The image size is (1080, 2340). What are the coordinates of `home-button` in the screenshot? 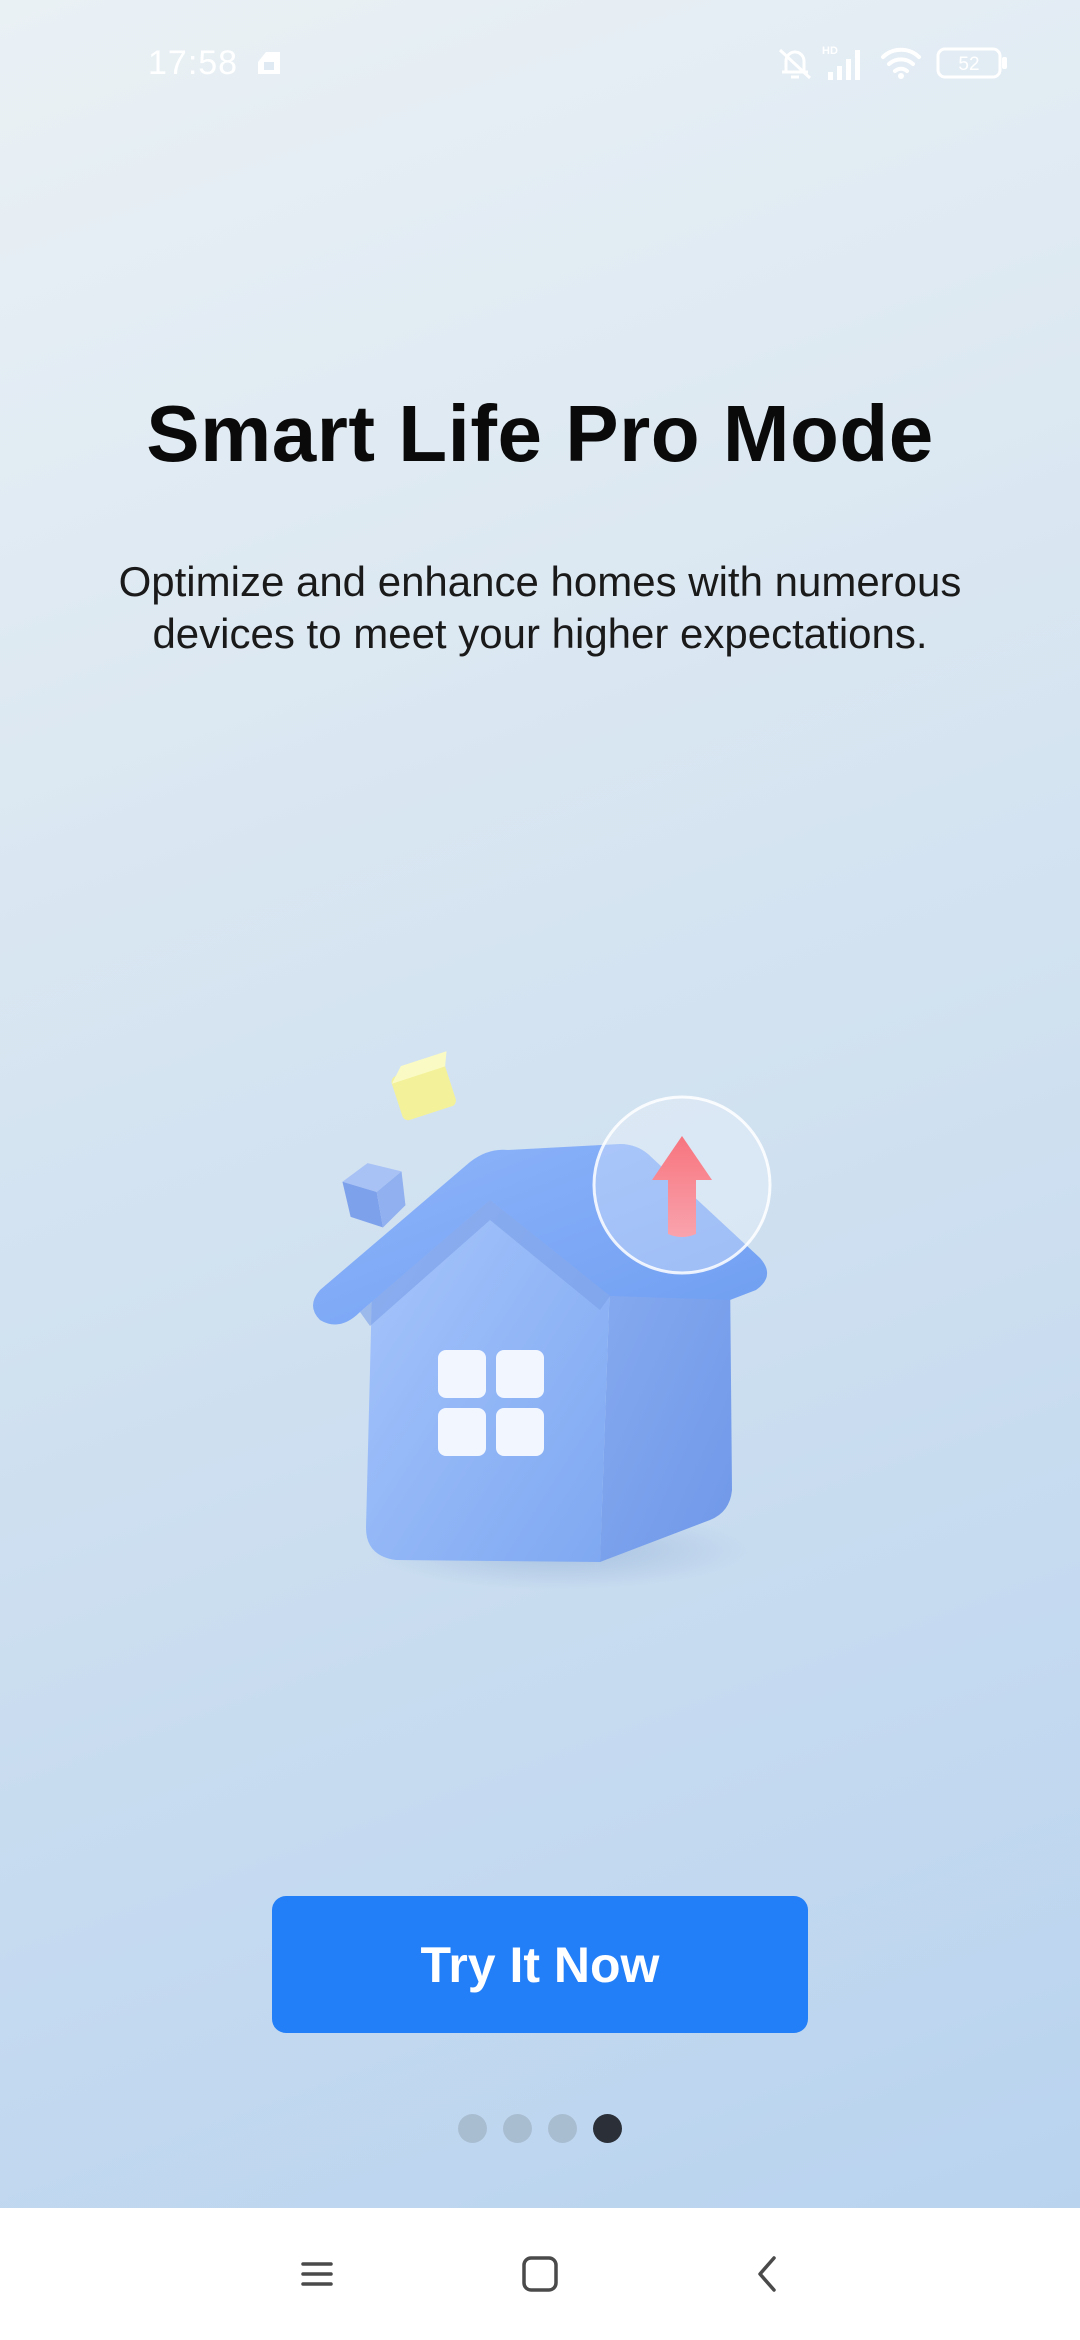 It's located at (540, 2274).